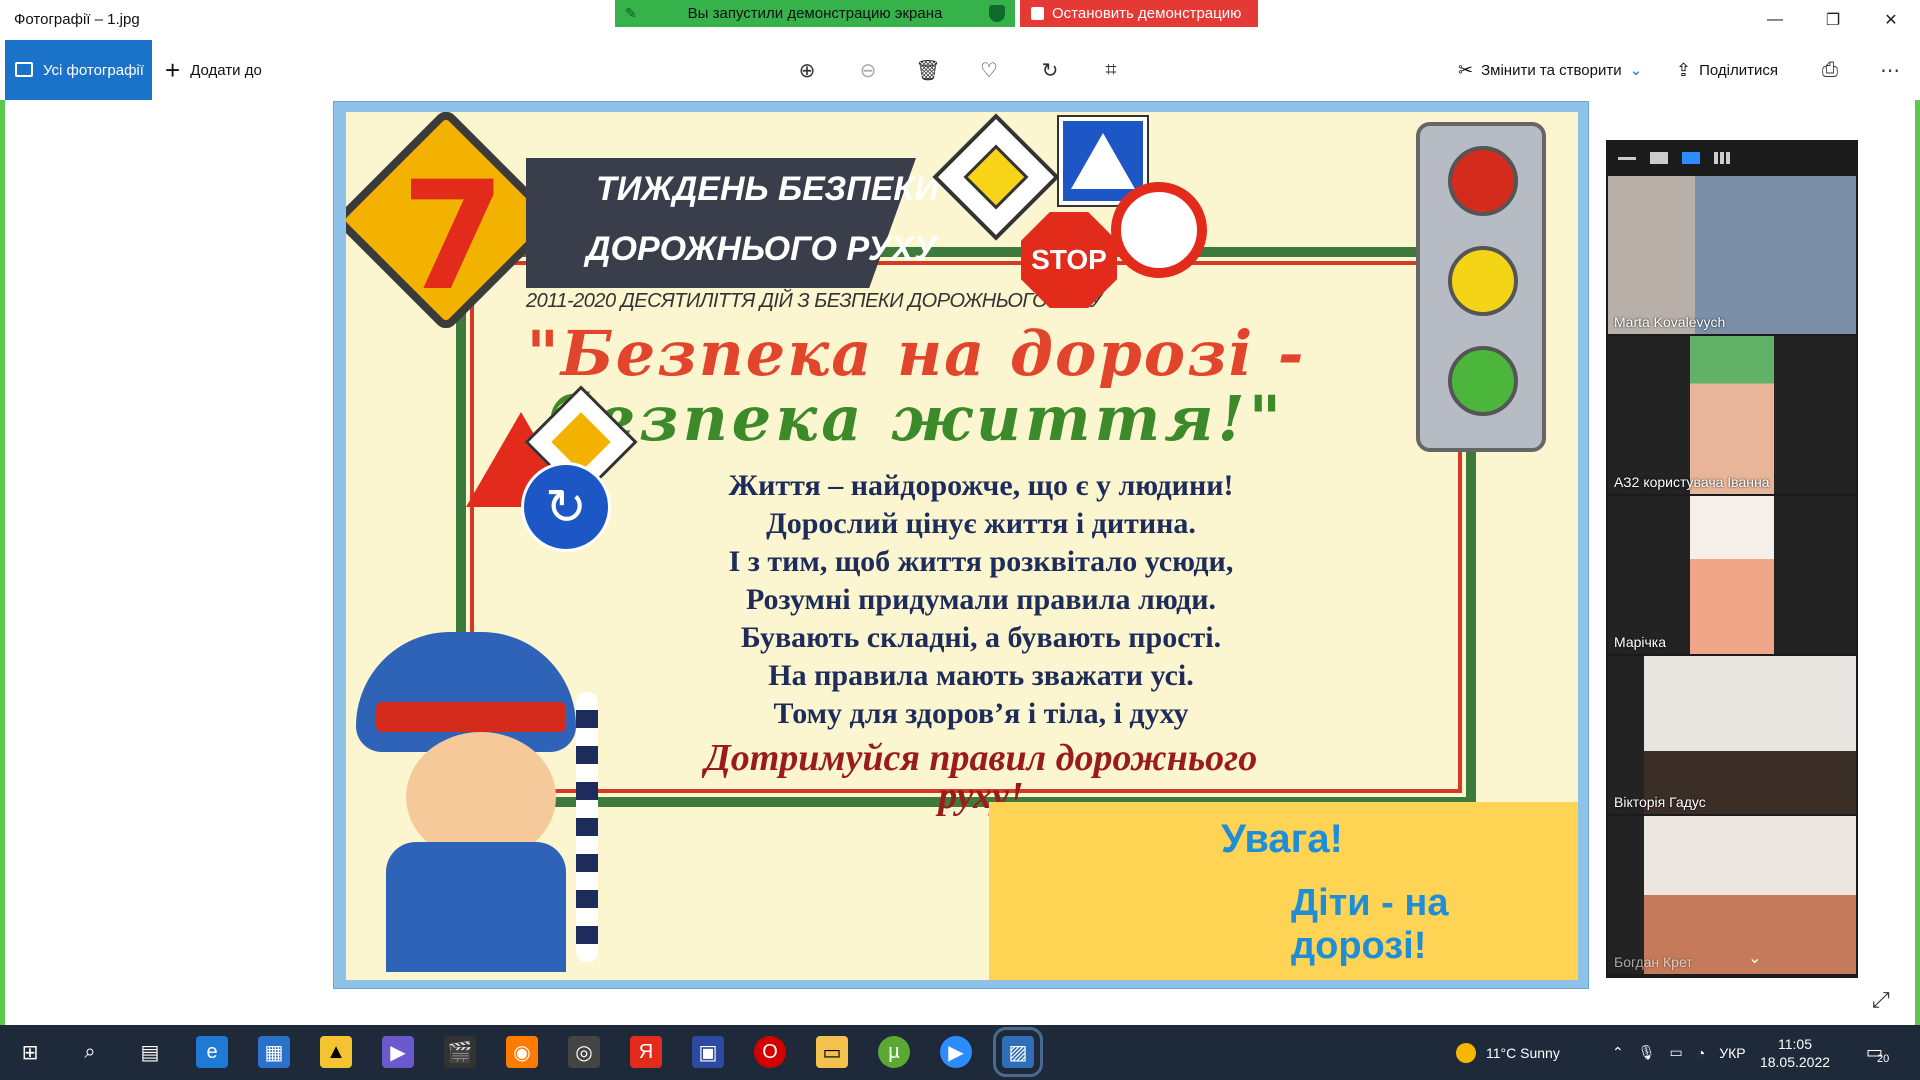 This screenshot has width=1920, height=1080. What do you see at coordinates (1483, 181) in the screenshot?
I see `red-light-icon` at bounding box center [1483, 181].